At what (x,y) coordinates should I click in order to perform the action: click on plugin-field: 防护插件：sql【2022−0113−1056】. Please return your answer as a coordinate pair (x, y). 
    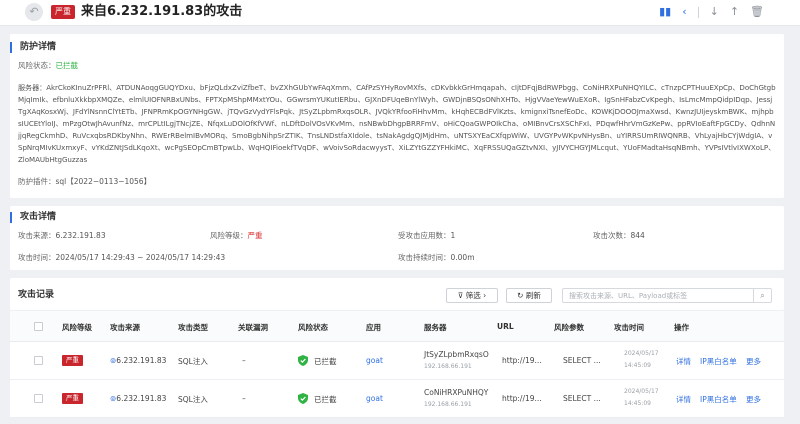
    Looking at the image, I should click on (84, 181).